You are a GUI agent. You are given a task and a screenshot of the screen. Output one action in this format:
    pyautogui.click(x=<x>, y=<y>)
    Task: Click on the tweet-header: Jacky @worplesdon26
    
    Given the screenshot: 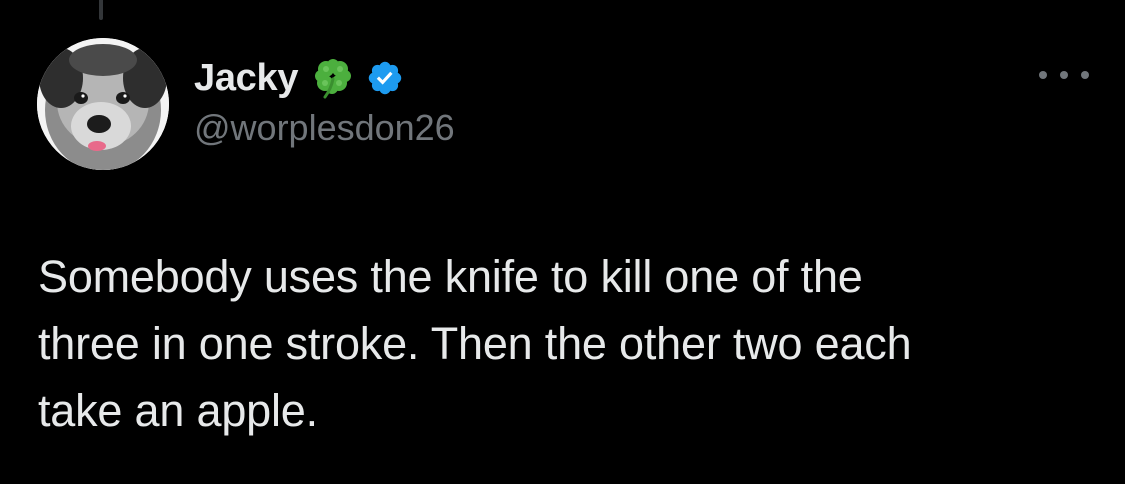 What is the action you would take?
    pyautogui.click(x=324, y=101)
    